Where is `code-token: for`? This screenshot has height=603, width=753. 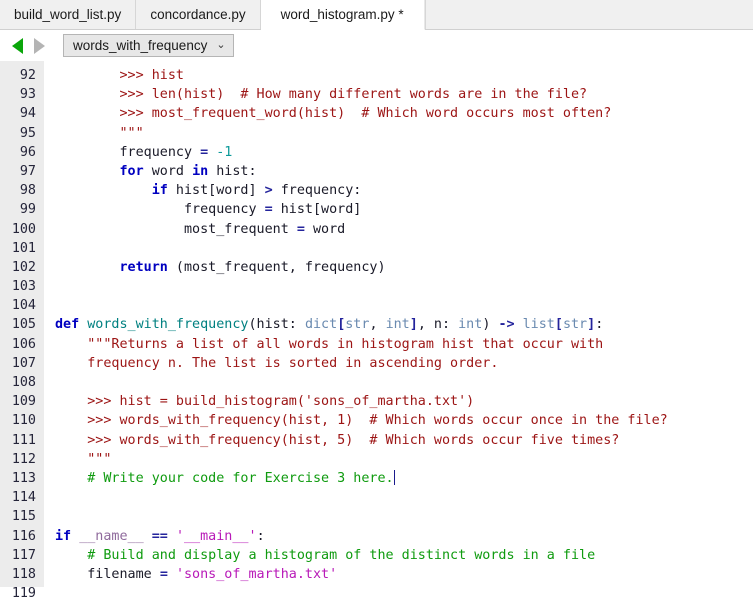 code-token: for is located at coordinates (131, 171).